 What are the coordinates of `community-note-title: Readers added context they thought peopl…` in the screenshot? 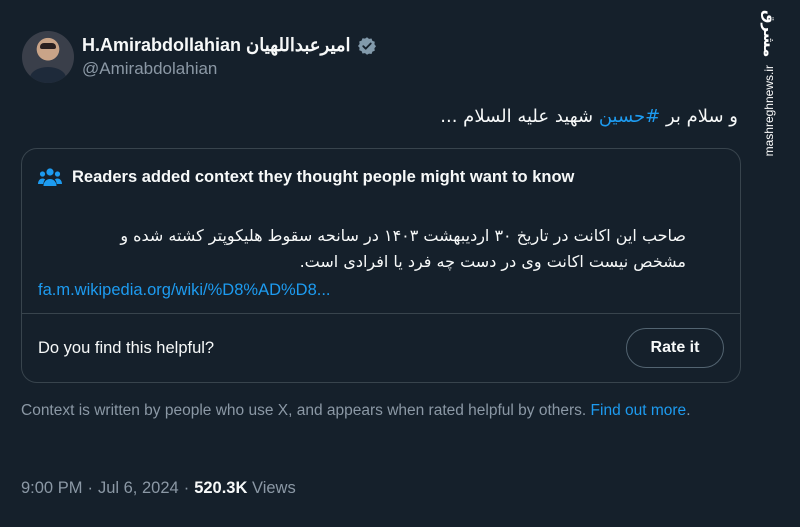 It's located at (323, 176).